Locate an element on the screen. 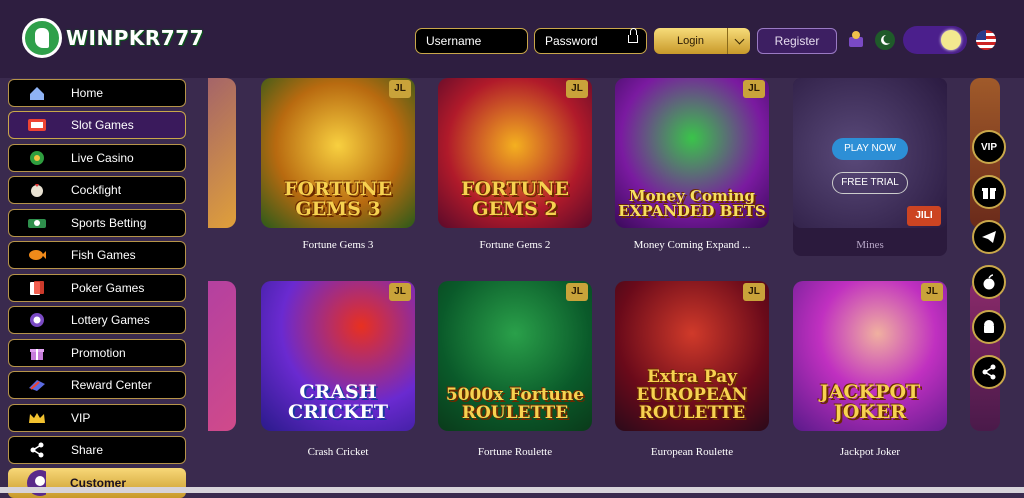  notification-icon is located at coordinates (856, 40).